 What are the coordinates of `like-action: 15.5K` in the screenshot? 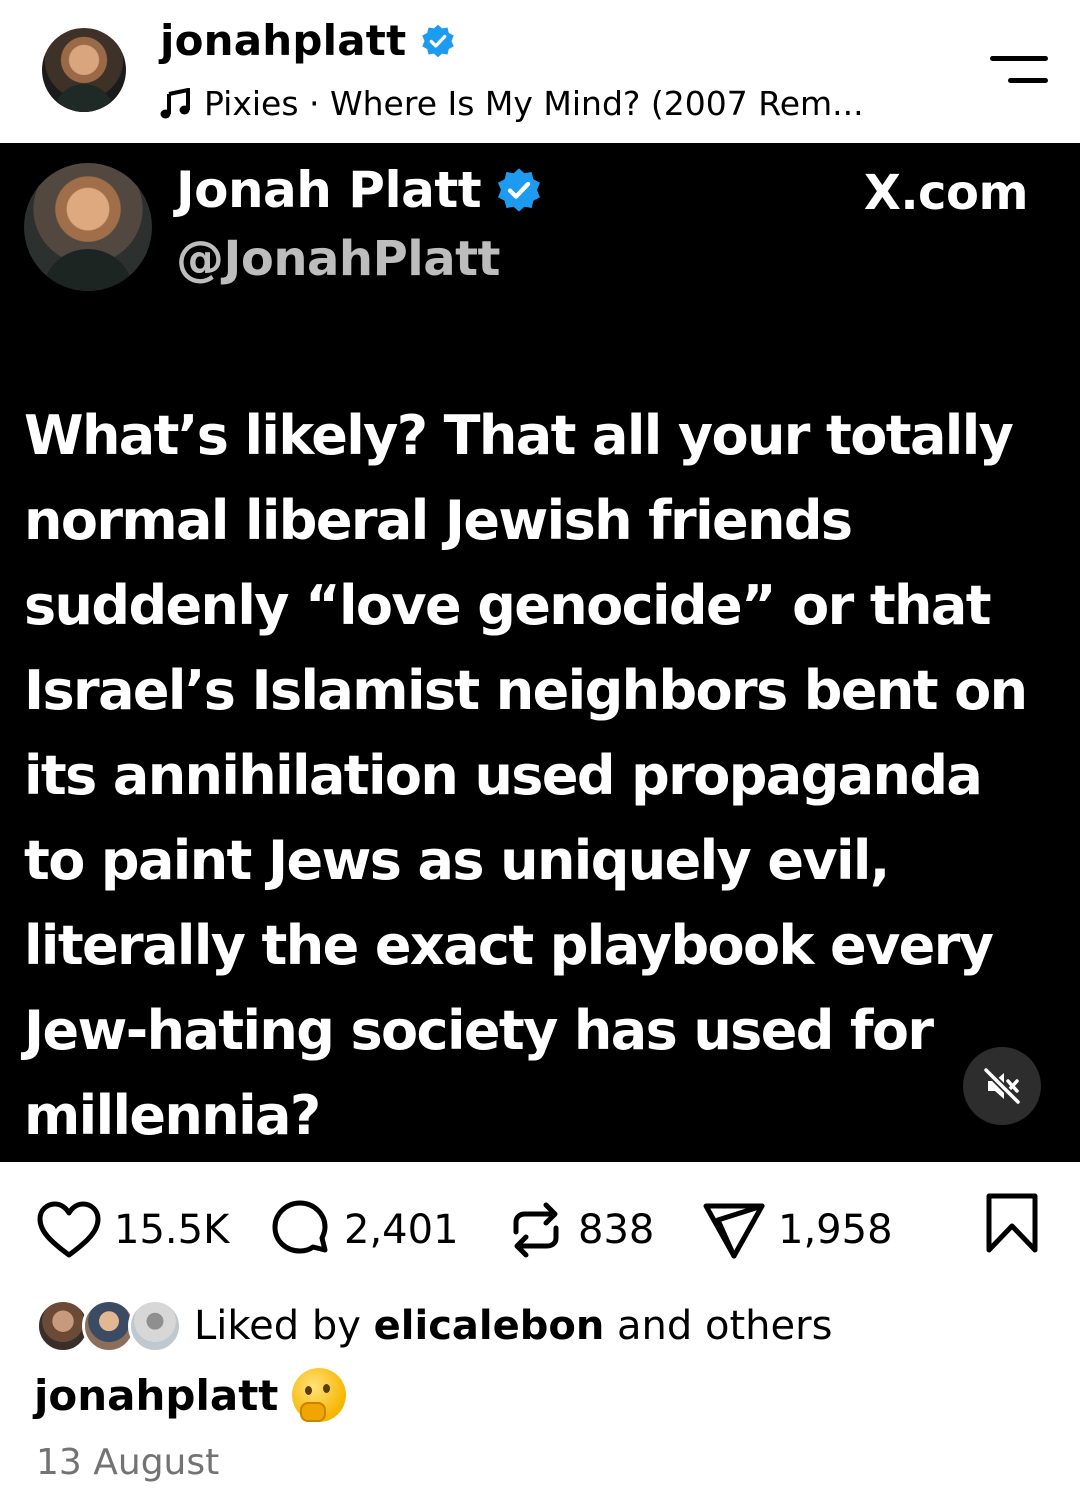 It's located at (132, 1230).